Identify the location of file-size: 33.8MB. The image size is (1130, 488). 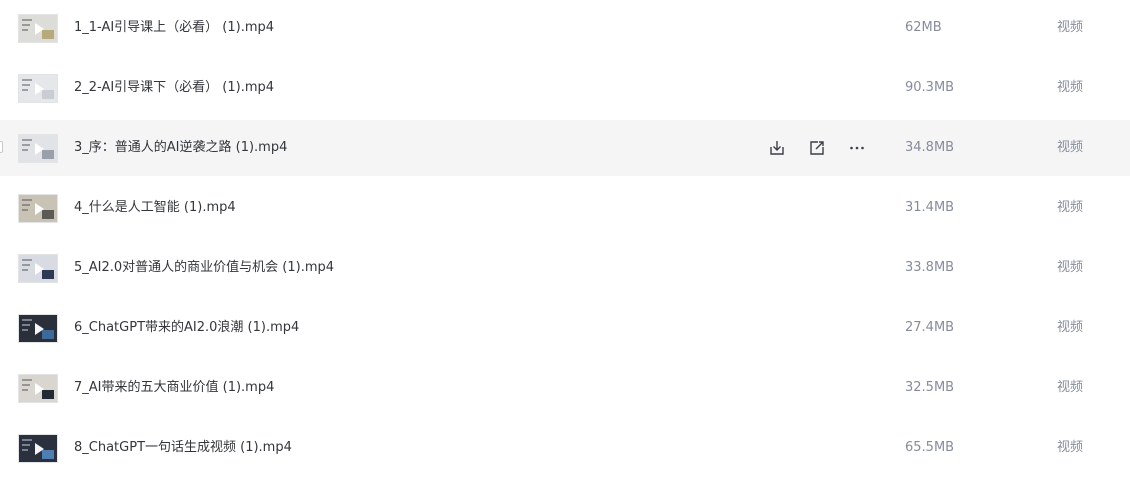
(930, 267).